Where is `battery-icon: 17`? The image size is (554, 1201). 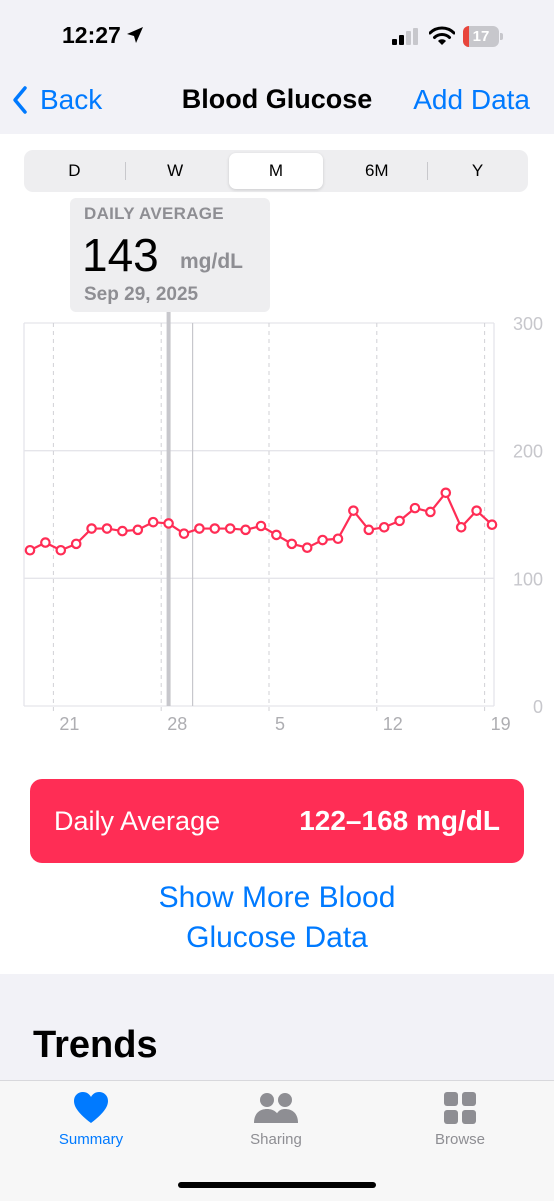
battery-icon: 17 is located at coordinates (483, 36).